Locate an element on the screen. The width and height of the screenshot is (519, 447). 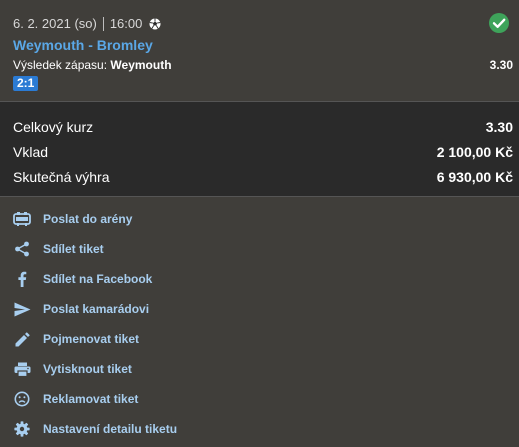
sad-face-icon is located at coordinates (22, 399).